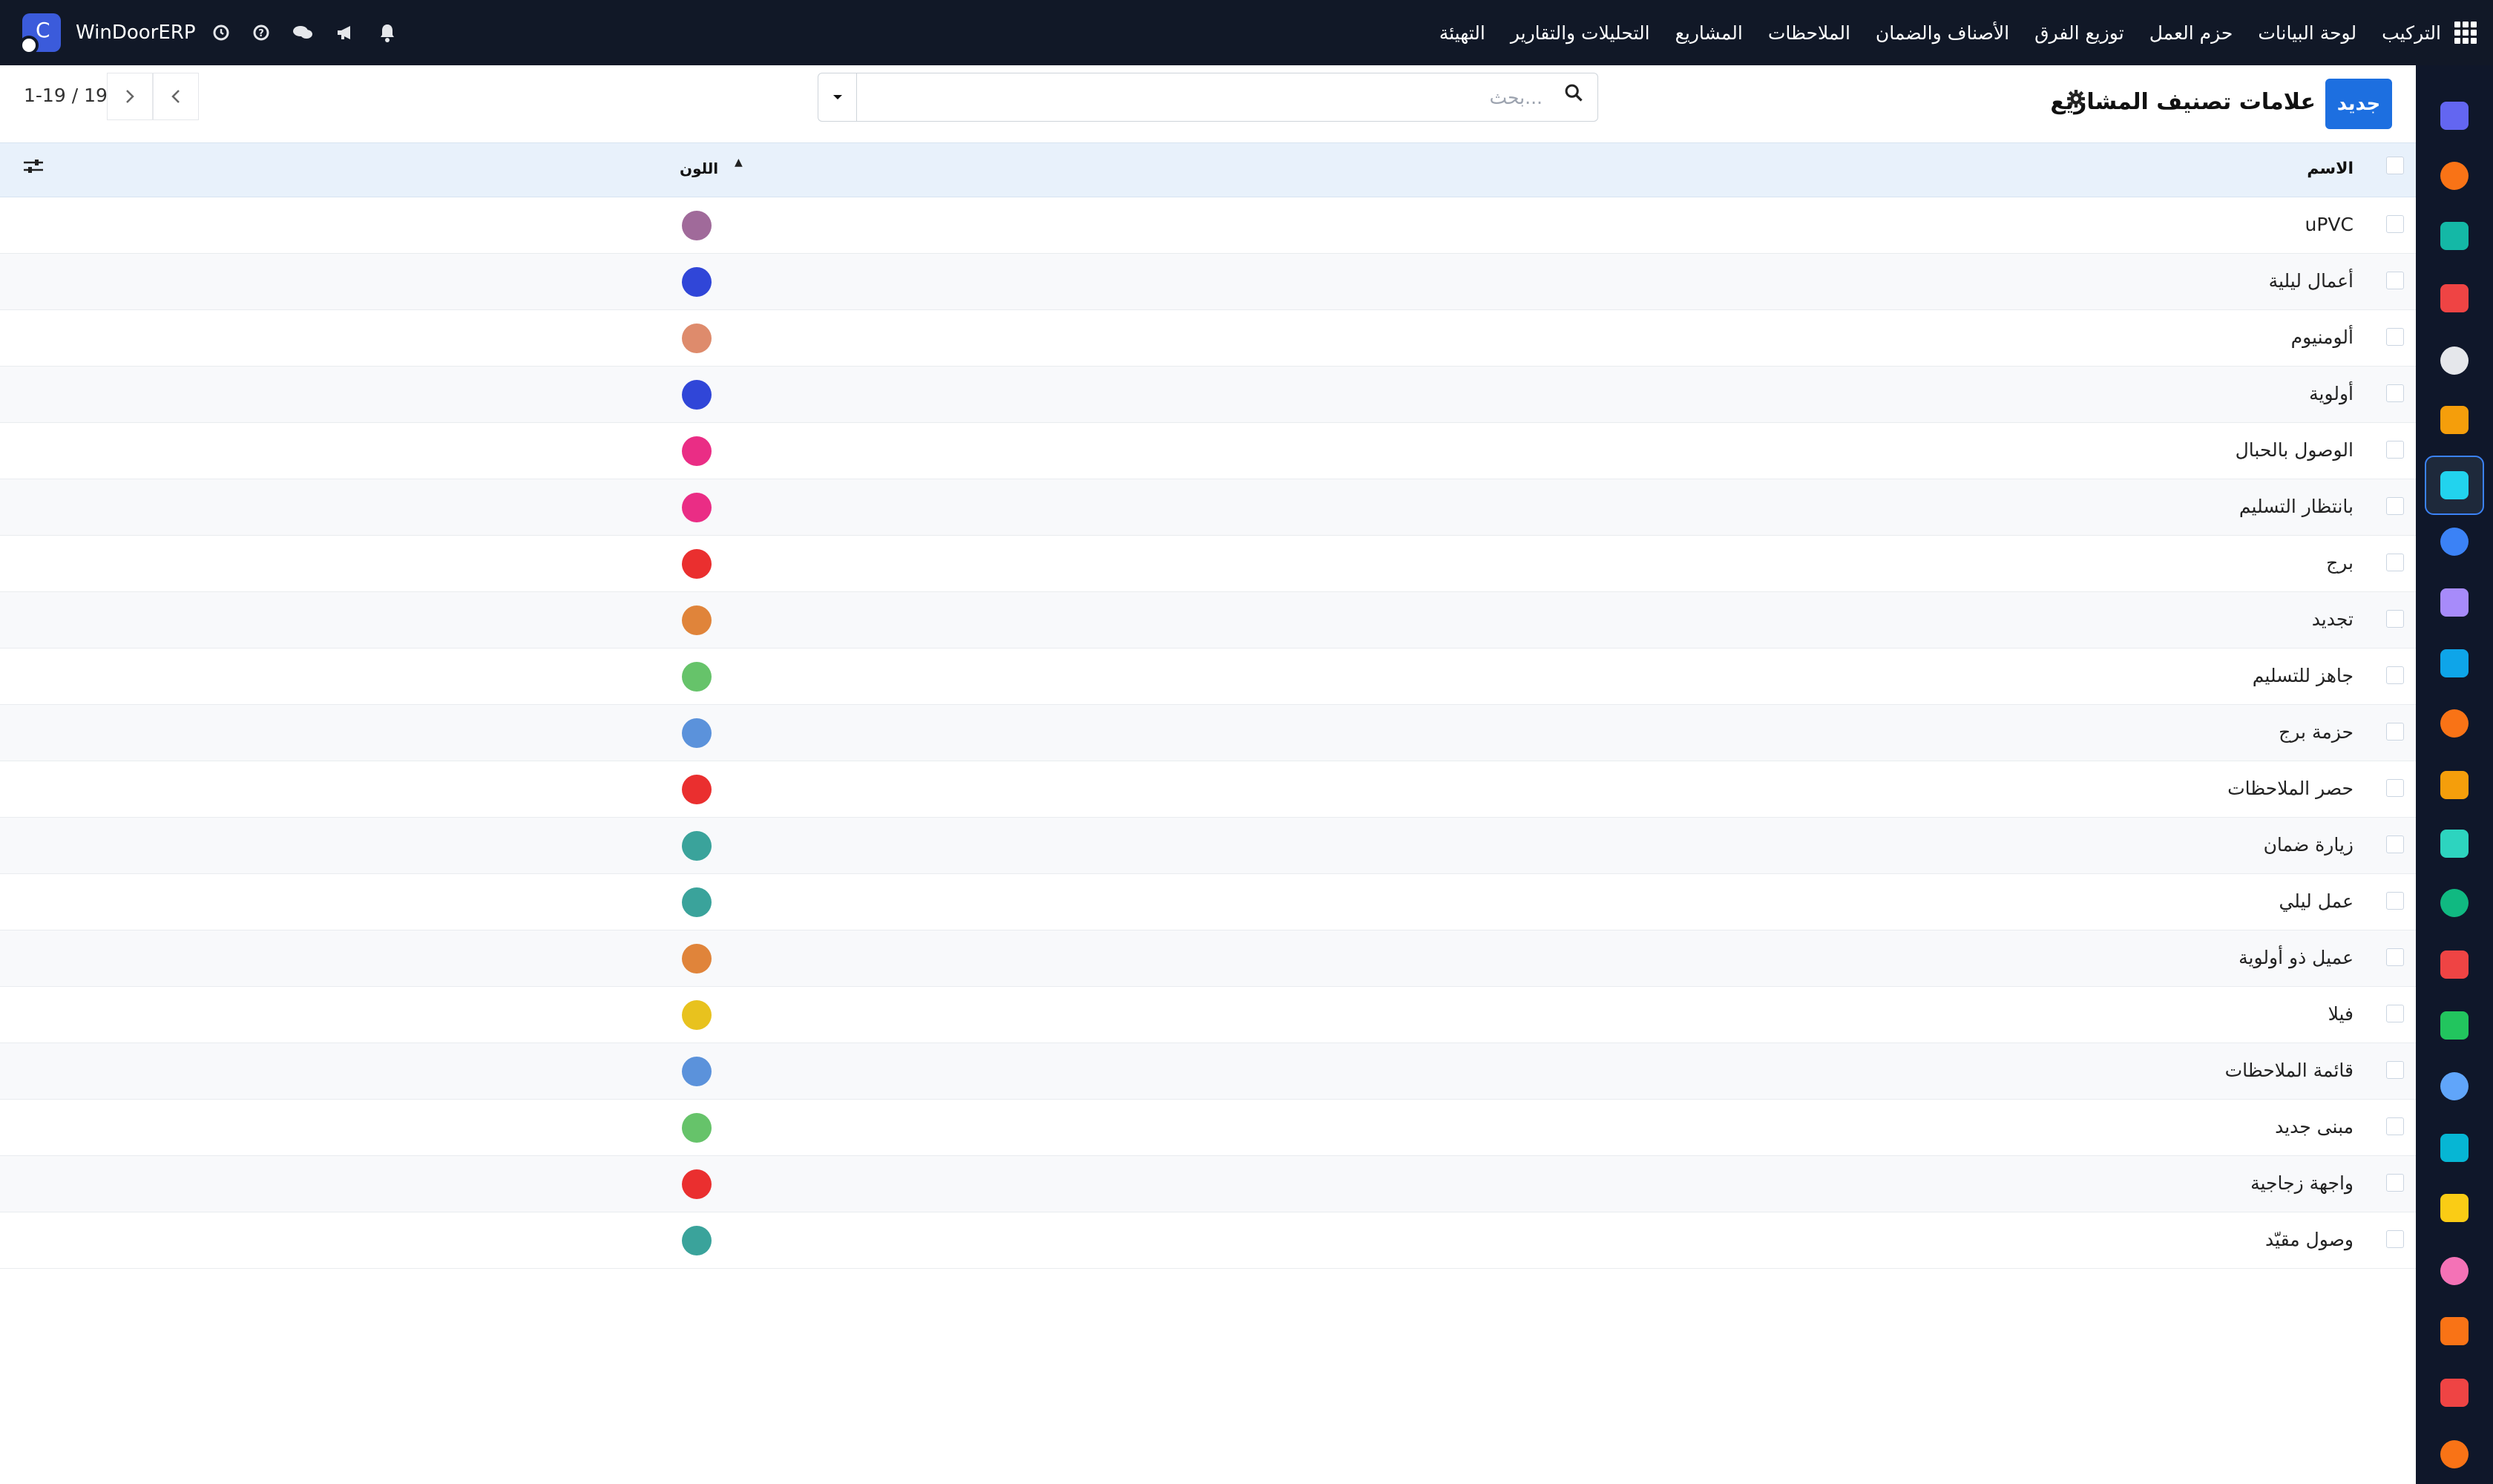 The width and height of the screenshot is (2493, 1484). I want to click on dock-app-reports-app, so click(2454, 298).